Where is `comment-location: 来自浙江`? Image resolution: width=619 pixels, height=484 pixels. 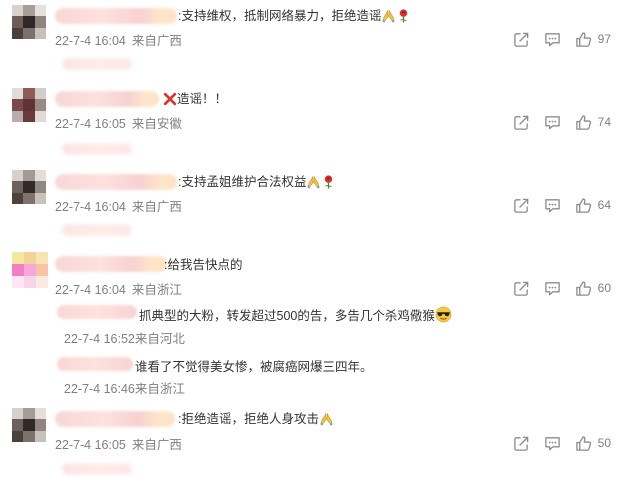
comment-location: 来自浙江 is located at coordinates (156, 290).